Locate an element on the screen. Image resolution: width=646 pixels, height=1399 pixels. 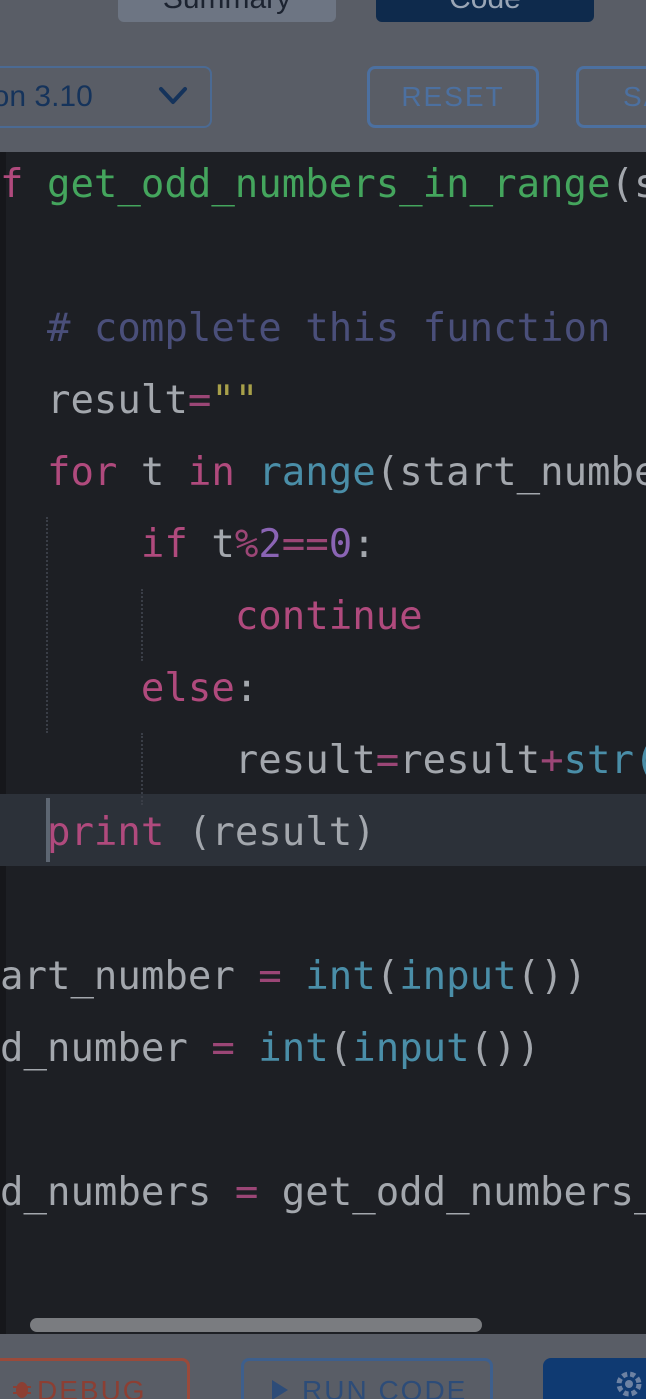
code-token: == is located at coordinates (305, 544).